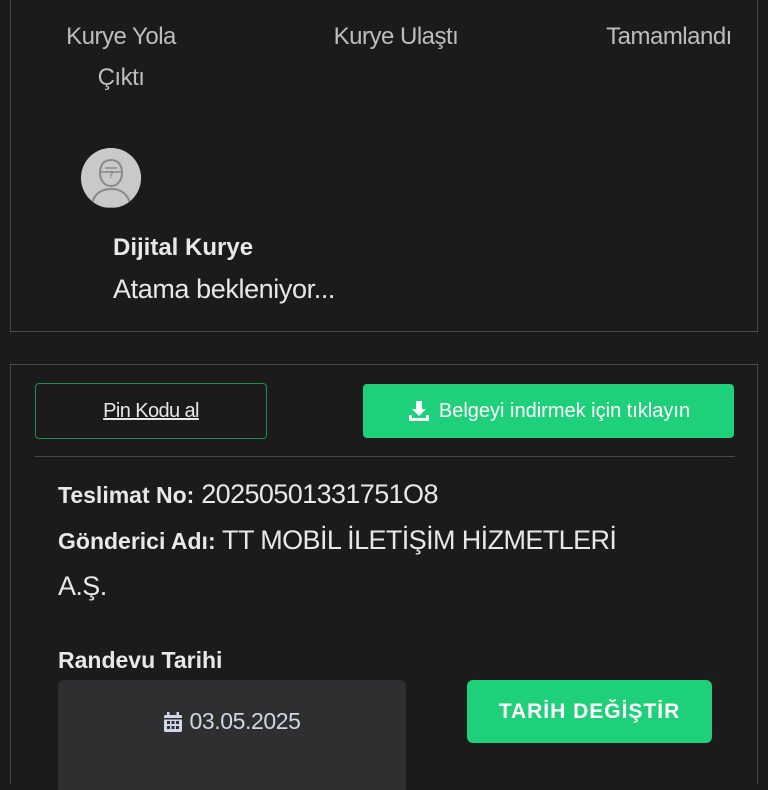  I want to click on appointment-date-label: Randevu Tarihi, so click(140, 660).